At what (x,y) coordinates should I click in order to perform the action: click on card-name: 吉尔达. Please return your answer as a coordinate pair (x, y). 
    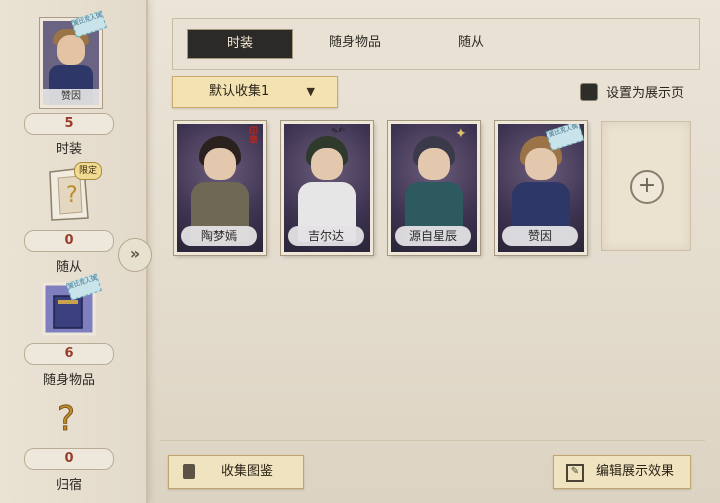
    Looking at the image, I should click on (326, 236).